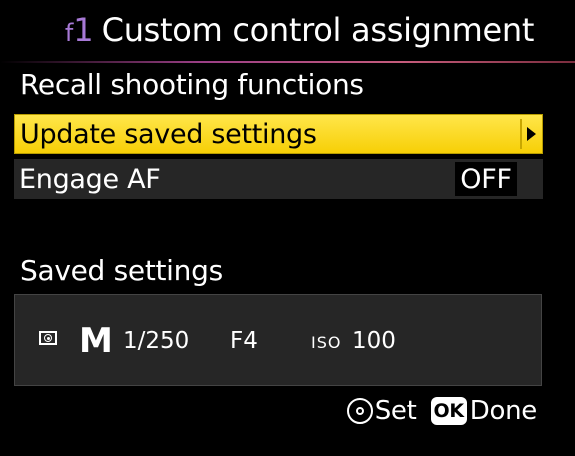  What do you see at coordinates (48, 338) in the screenshot?
I see `matrix-metering-icon` at bounding box center [48, 338].